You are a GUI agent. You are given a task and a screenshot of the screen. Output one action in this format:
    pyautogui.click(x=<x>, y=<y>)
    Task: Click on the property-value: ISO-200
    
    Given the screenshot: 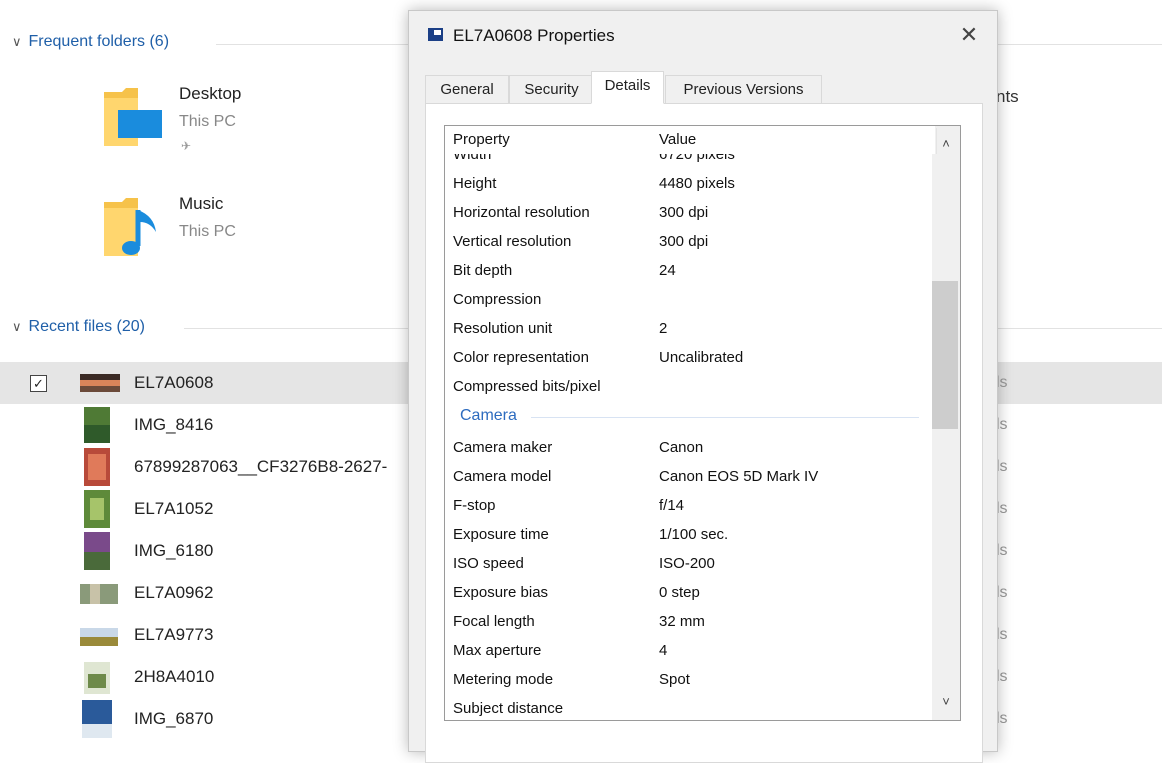 What is the action you would take?
    pyautogui.click(x=687, y=563)
    